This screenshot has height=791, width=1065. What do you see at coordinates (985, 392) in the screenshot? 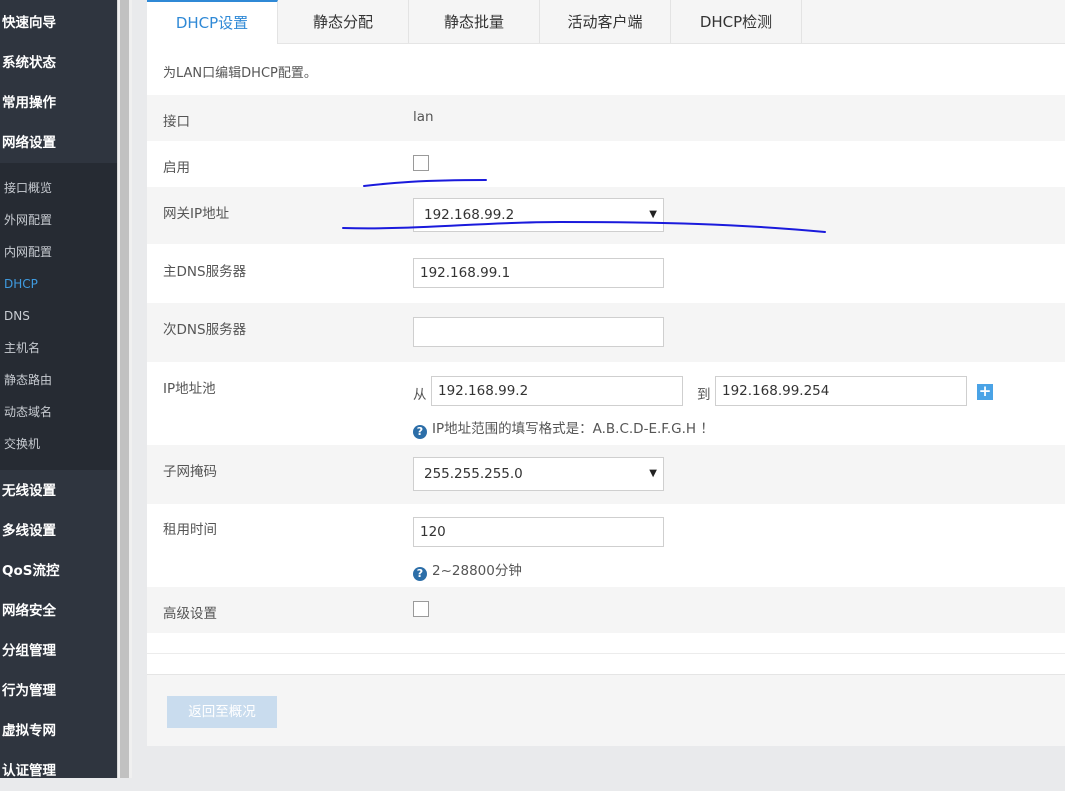
I see `add-range-icon: +` at bounding box center [985, 392].